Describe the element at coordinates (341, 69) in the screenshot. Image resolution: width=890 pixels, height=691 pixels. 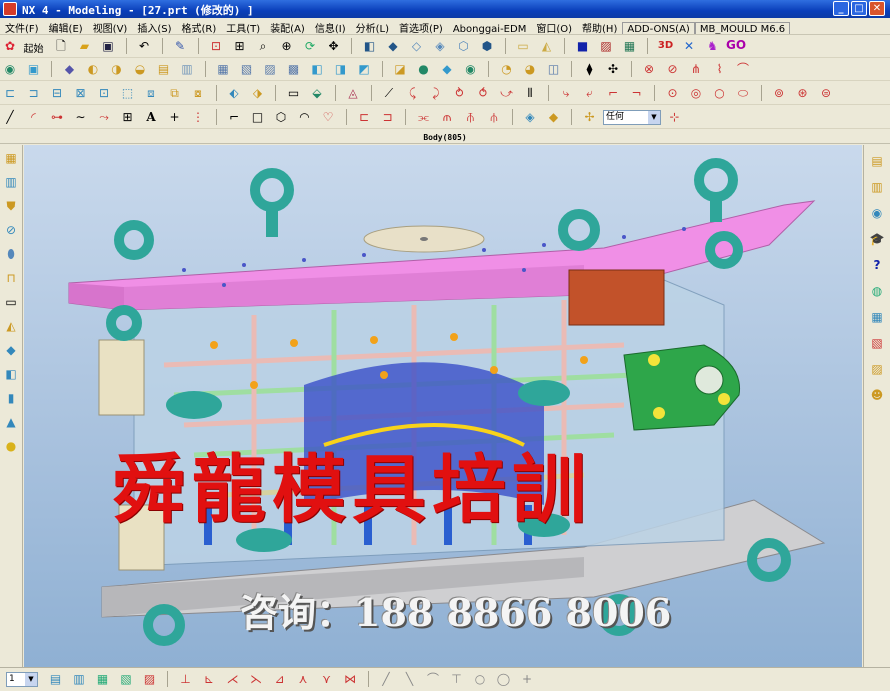
I see `subtract-icon: ◨` at that location.